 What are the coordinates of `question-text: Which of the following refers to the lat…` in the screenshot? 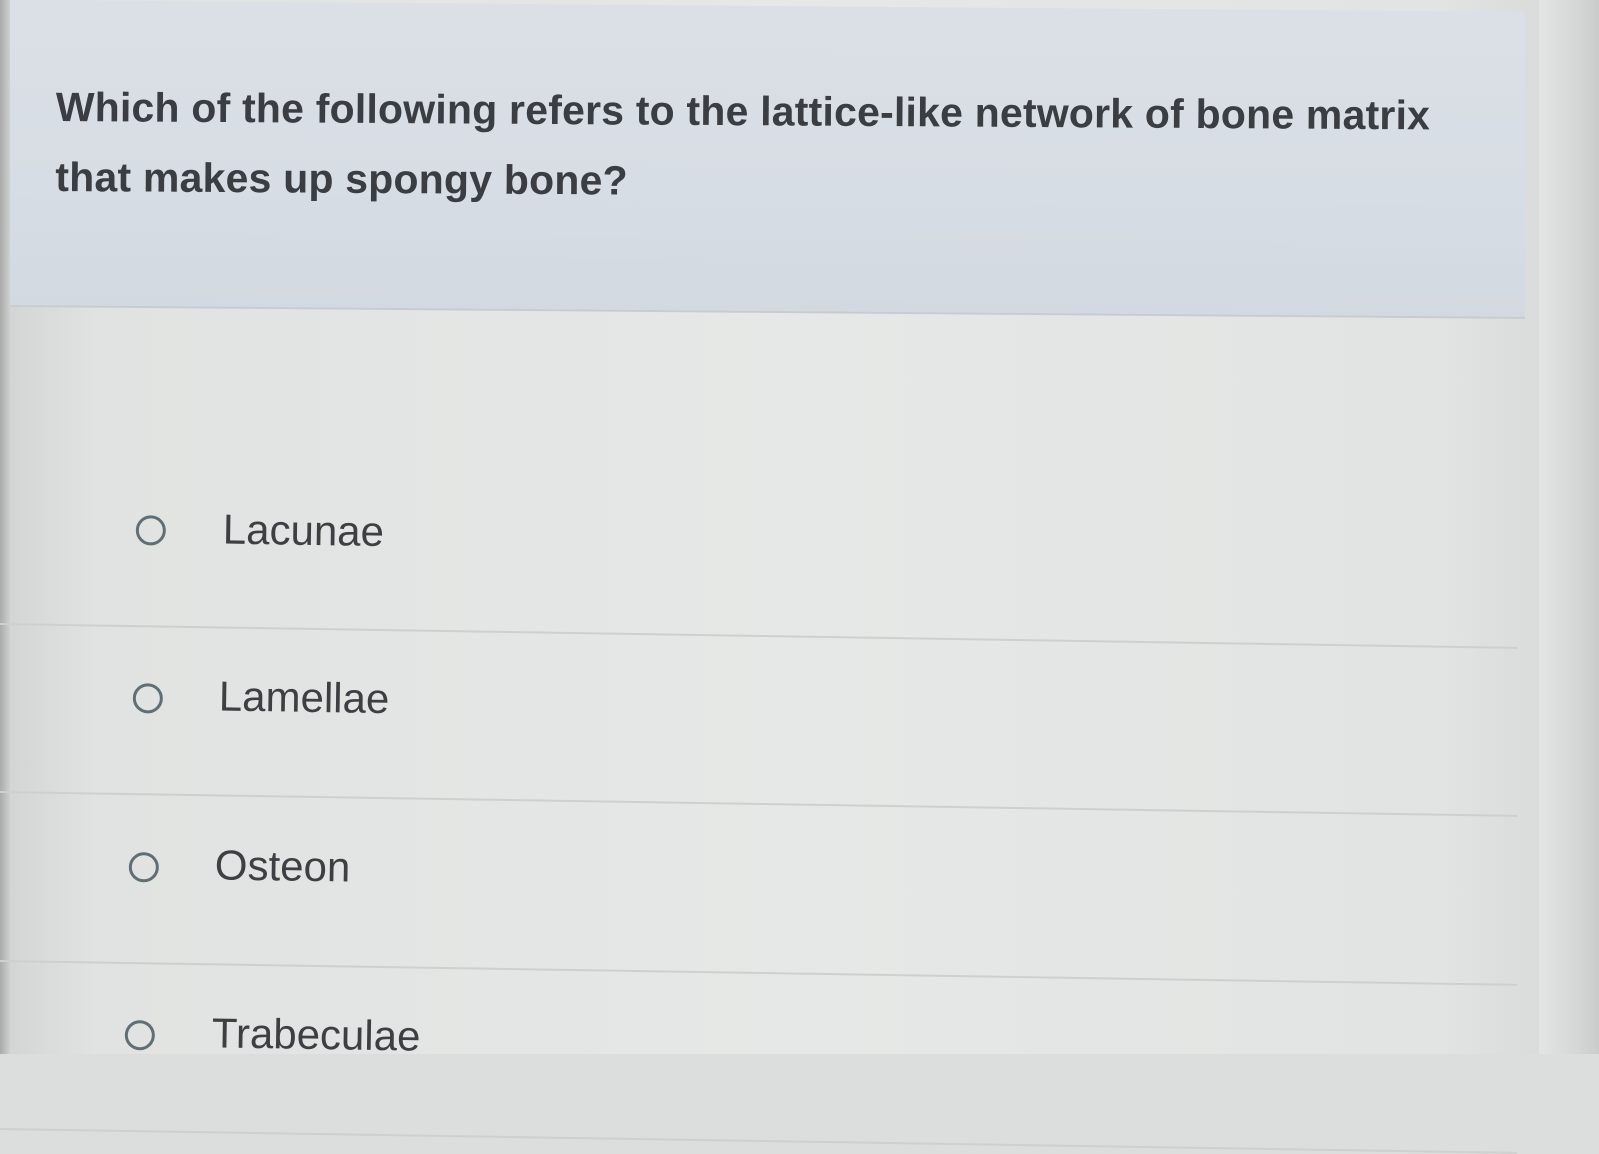 It's located at (743, 143).